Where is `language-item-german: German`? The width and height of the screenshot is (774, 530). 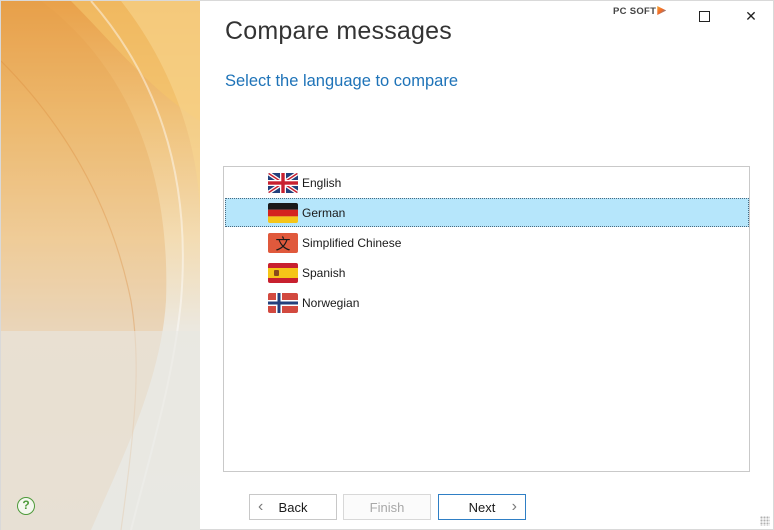
language-item-german: German is located at coordinates (487, 212).